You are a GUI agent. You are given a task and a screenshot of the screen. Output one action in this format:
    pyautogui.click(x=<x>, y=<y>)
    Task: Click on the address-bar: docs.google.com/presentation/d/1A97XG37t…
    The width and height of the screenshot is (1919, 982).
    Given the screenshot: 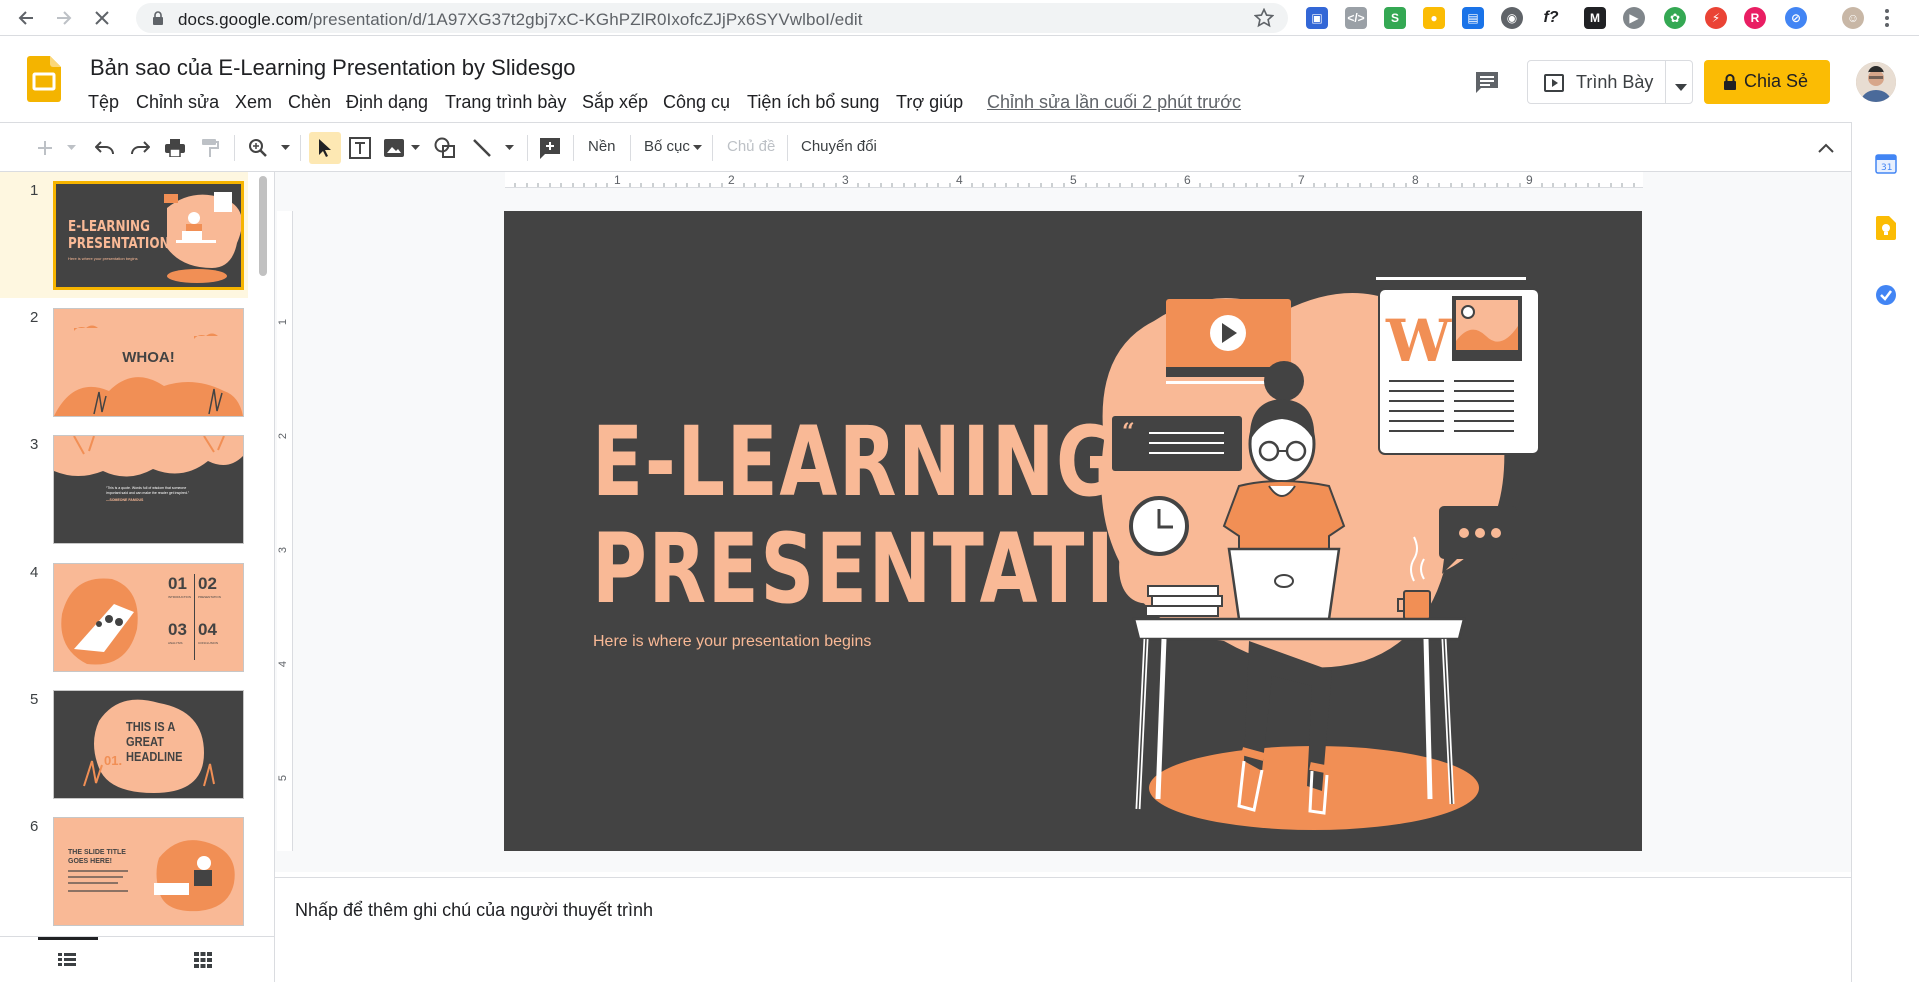 What is the action you would take?
    pyautogui.click(x=712, y=18)
    